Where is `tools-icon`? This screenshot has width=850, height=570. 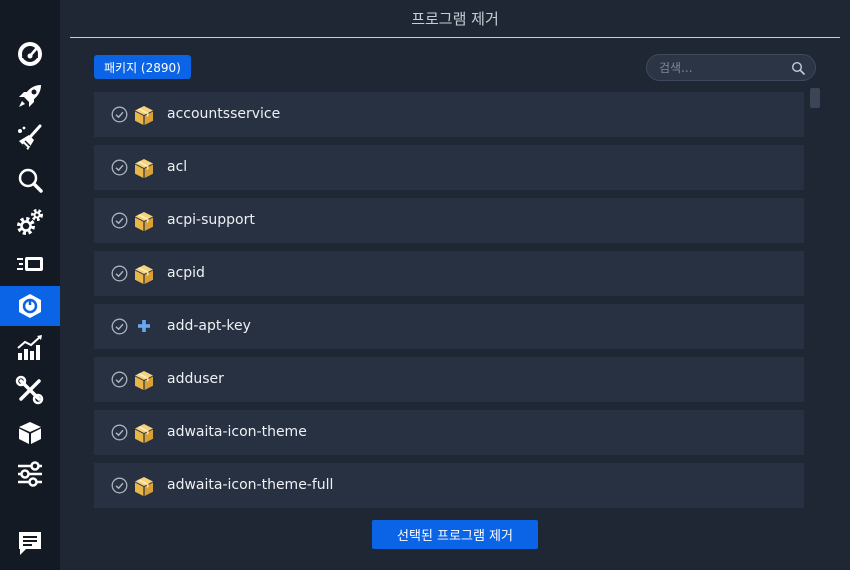
tools-icon is located at coordinates (29, 390).